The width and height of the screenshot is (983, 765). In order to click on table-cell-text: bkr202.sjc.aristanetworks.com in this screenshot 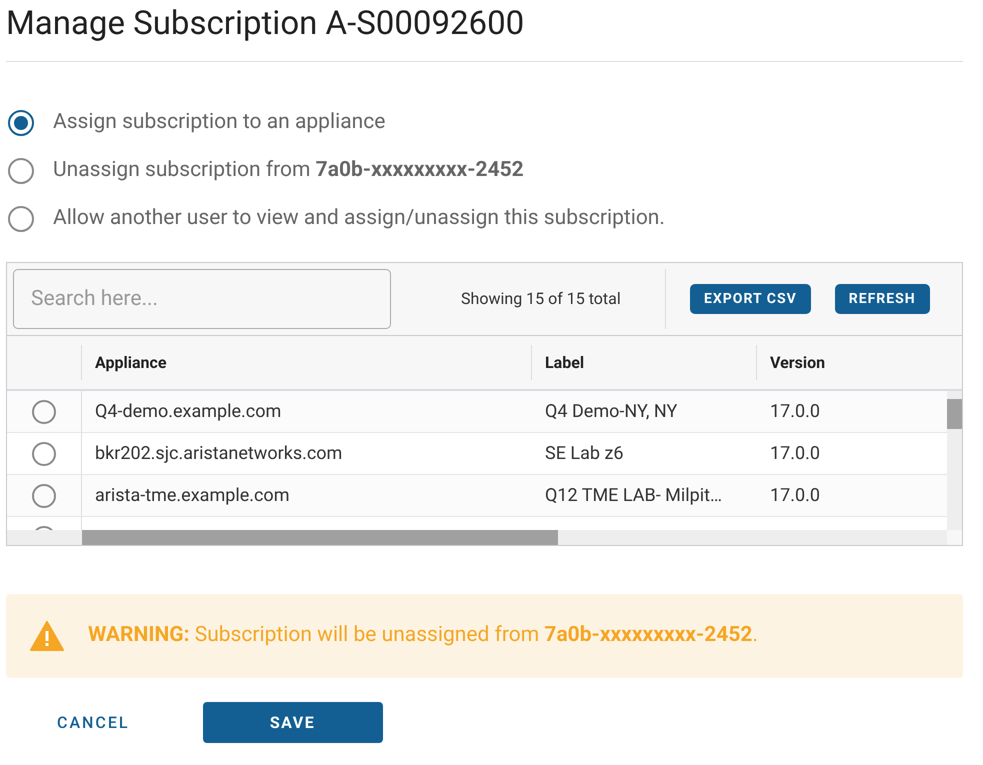, I will do `click(219, 454)`.